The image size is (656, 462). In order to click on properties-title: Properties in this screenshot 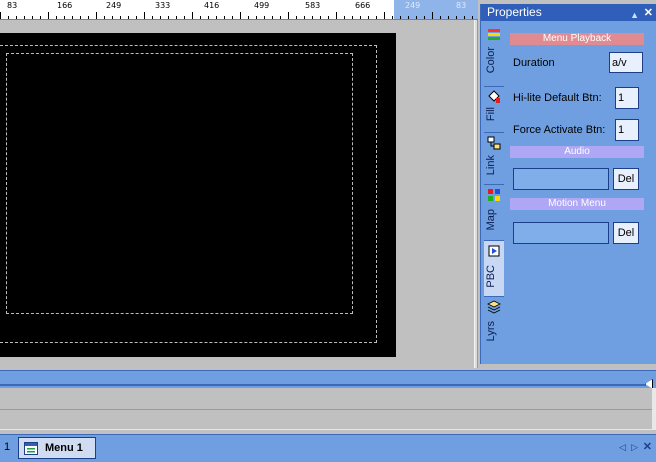, I will do `click(514, 12)`.